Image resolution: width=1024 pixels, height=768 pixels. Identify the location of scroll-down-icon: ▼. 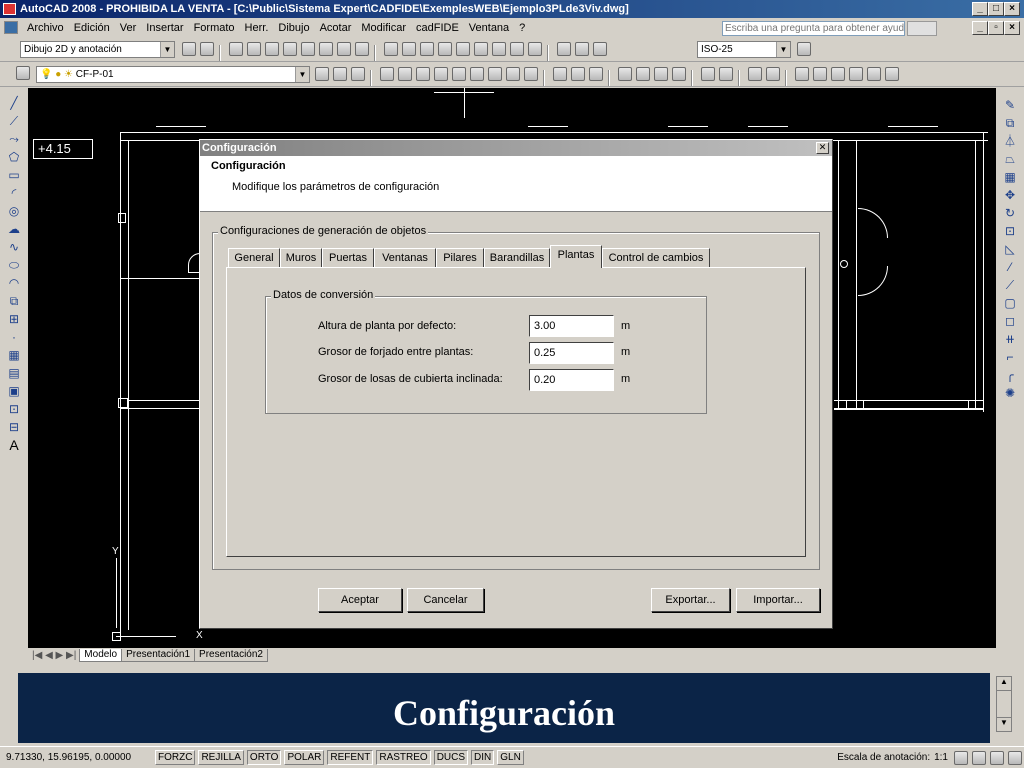
(1004, 724).